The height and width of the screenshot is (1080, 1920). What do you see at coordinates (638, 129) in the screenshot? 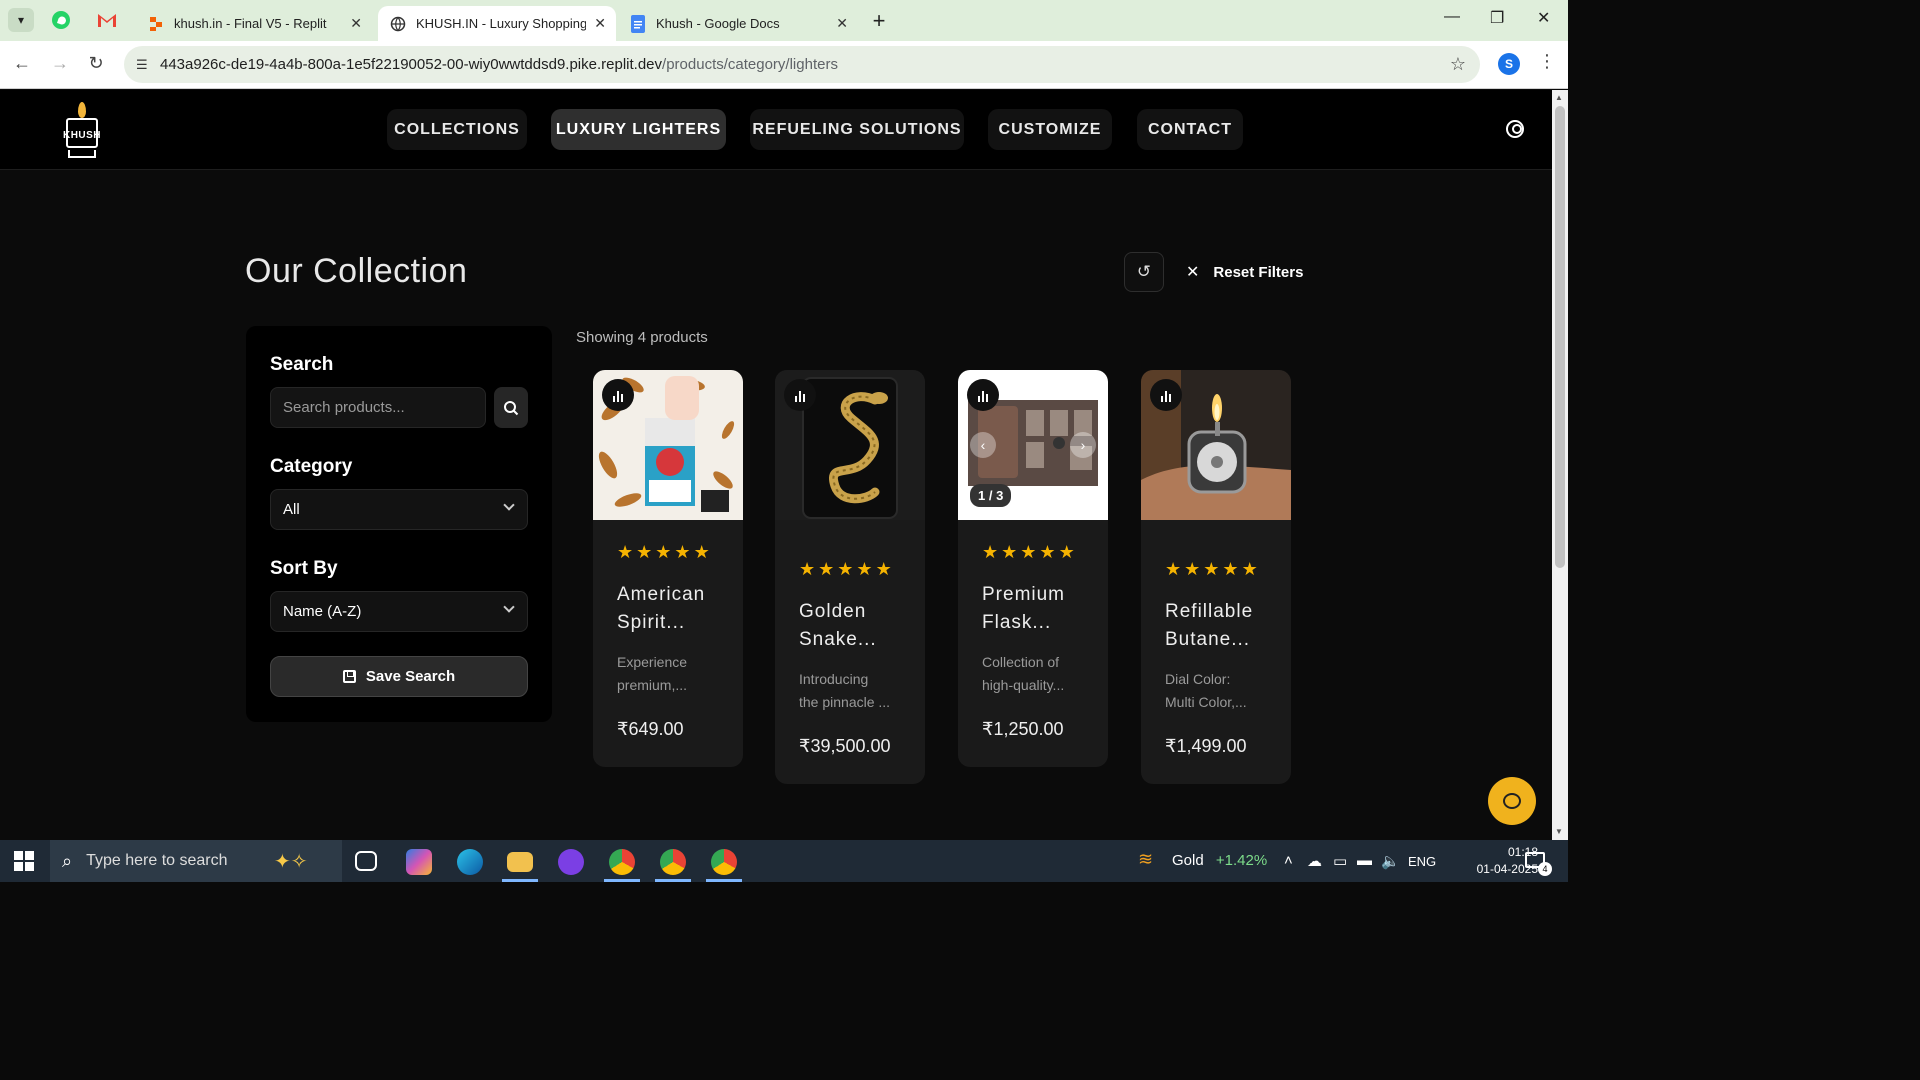
I see `nav-luxury-lighters: LUXURY LIGHTERS` at bounding box center [638, 129].